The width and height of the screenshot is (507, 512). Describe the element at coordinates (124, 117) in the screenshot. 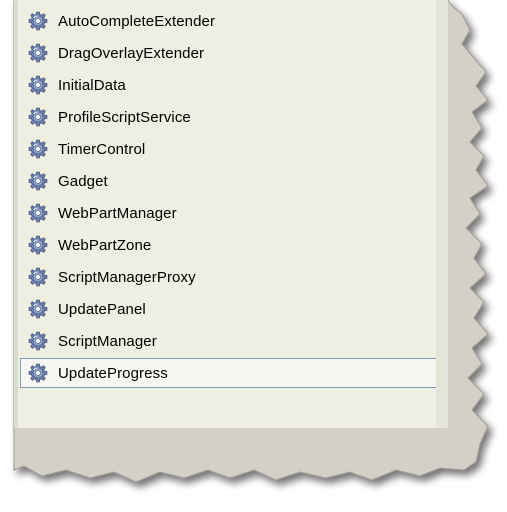

I see `toolbox-item-label: ProfileScriptService` at that location.